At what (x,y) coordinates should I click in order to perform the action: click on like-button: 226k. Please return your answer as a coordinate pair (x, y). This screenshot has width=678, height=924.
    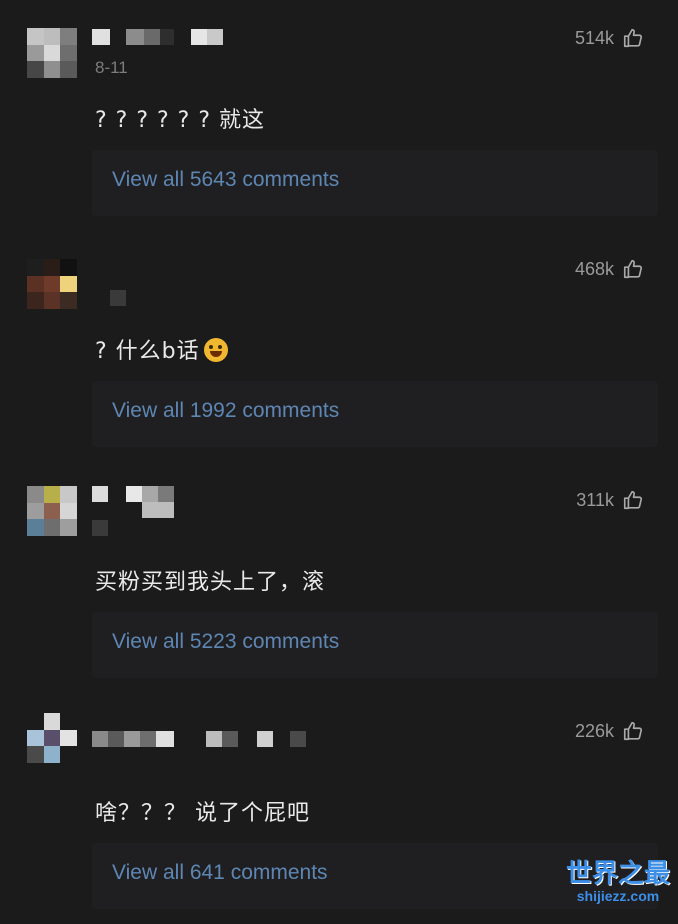
    Looking at the image, I should click on (609, 731).